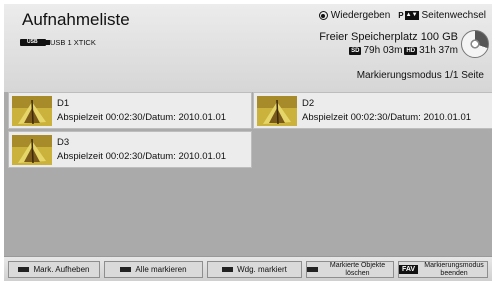 The width and height of the screenshot is (496, 285). I want to click on hint-page-label: Seitenwechsel, so click(453, 15).